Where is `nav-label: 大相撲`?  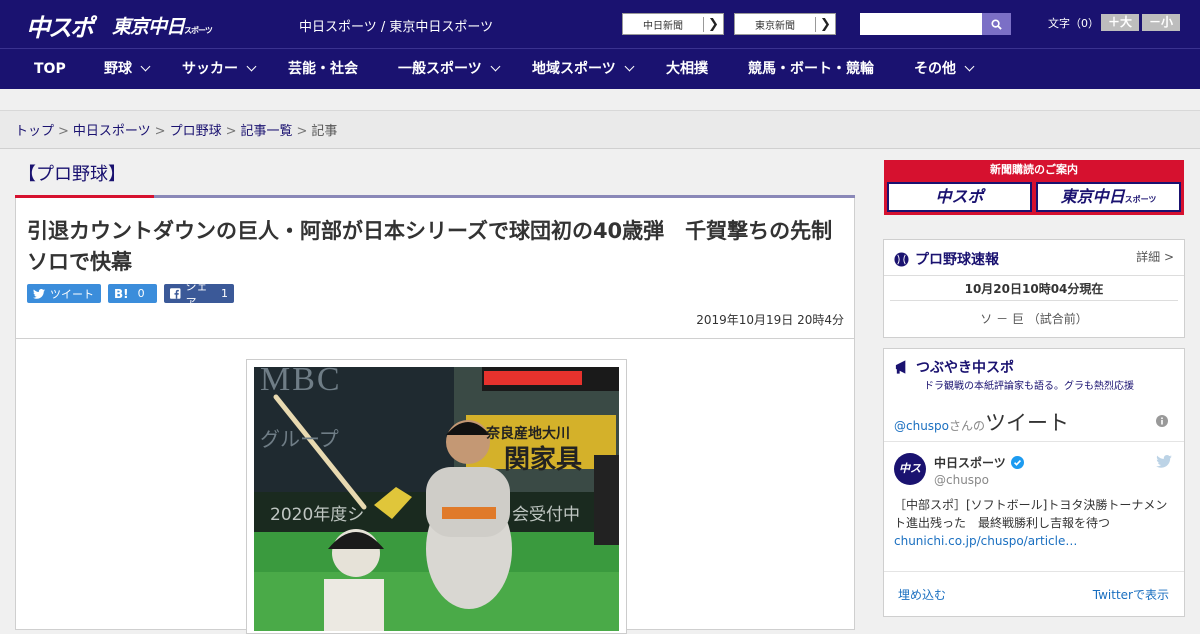
nav-label: 大相撲 is located at coordinates (687, 69).